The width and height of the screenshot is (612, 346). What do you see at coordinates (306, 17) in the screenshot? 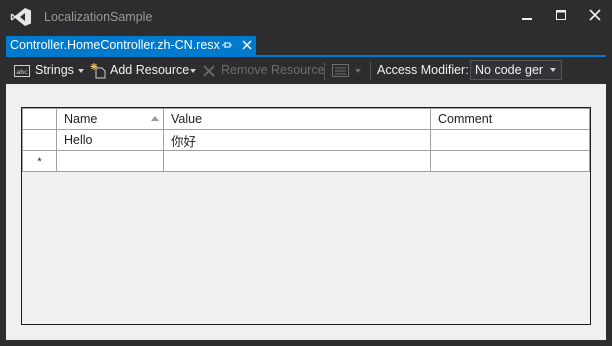
I see `title-bar: LocalizationSample` at bounding box center [306, 17].